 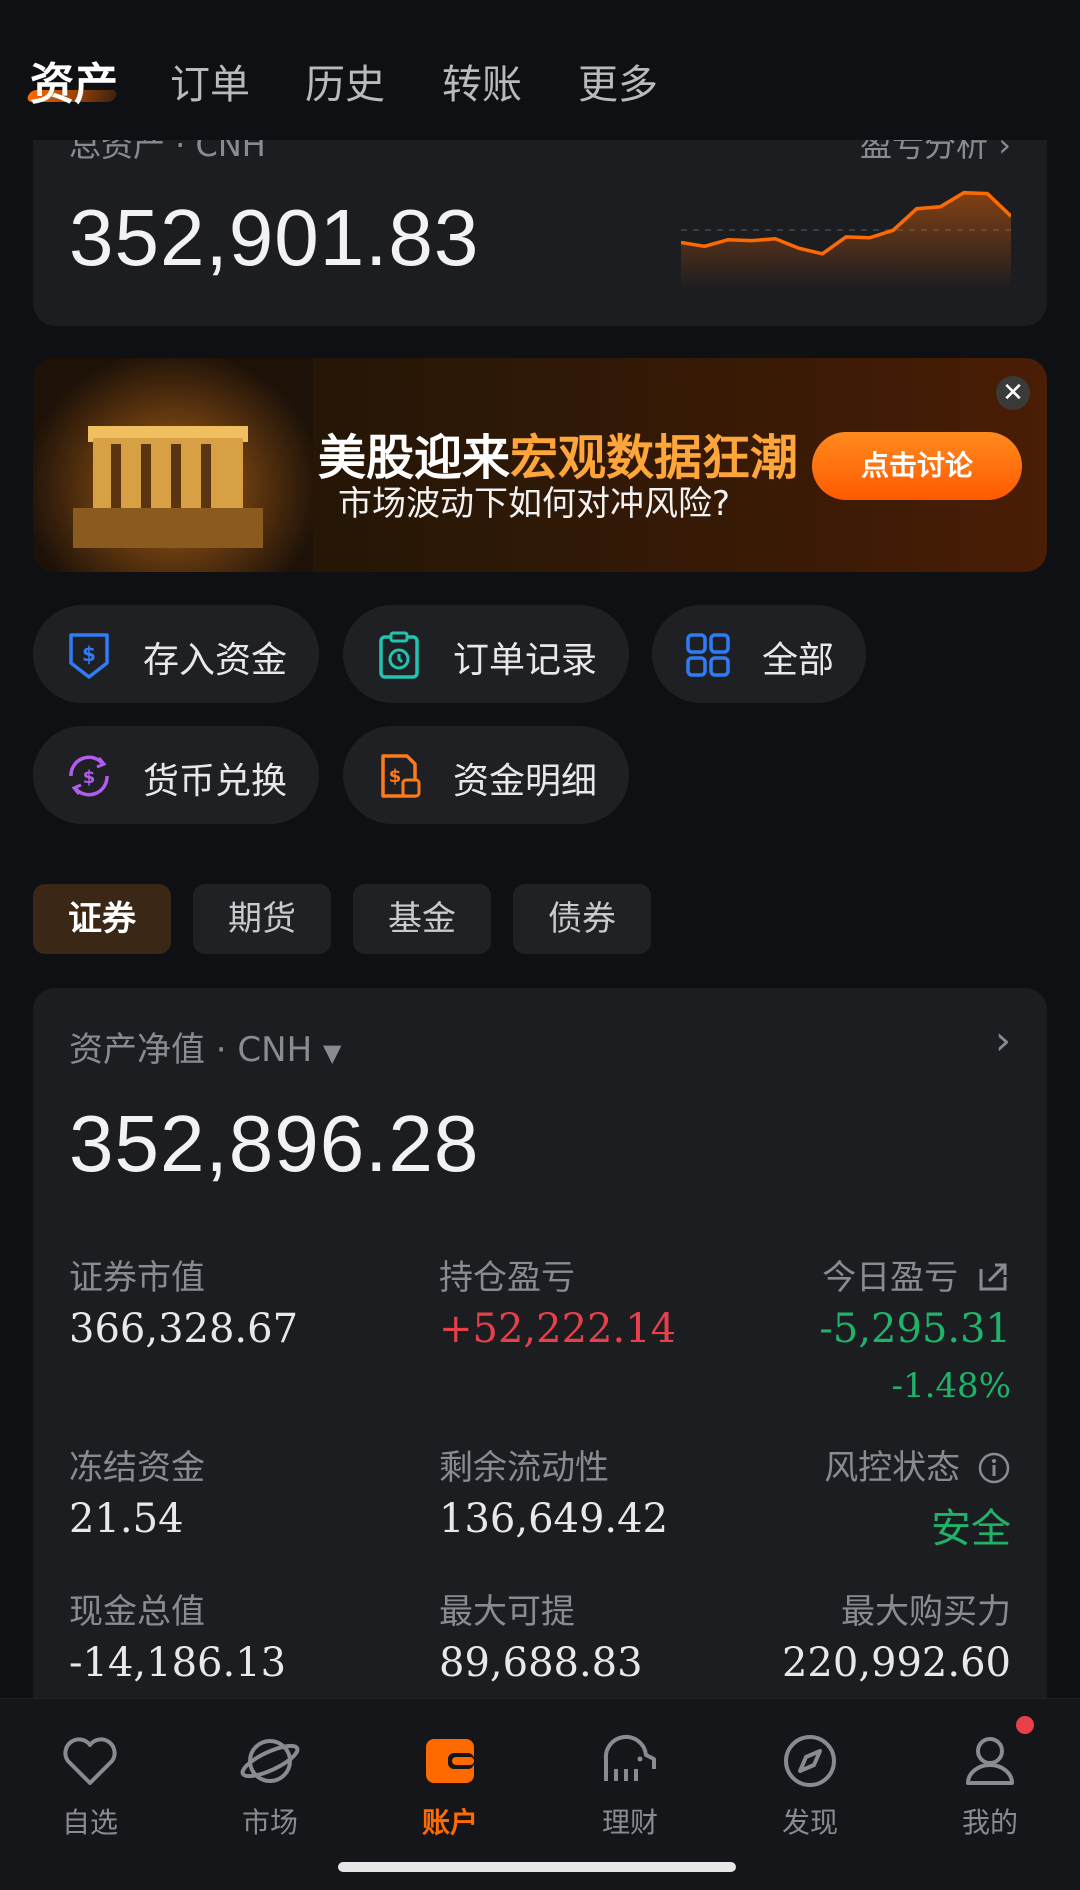 What do you see at coordinates (554, 1519) in the screenshot?
I see `remaining-liquidity-value: 136,649.42` at bounding box center [554, 1519].